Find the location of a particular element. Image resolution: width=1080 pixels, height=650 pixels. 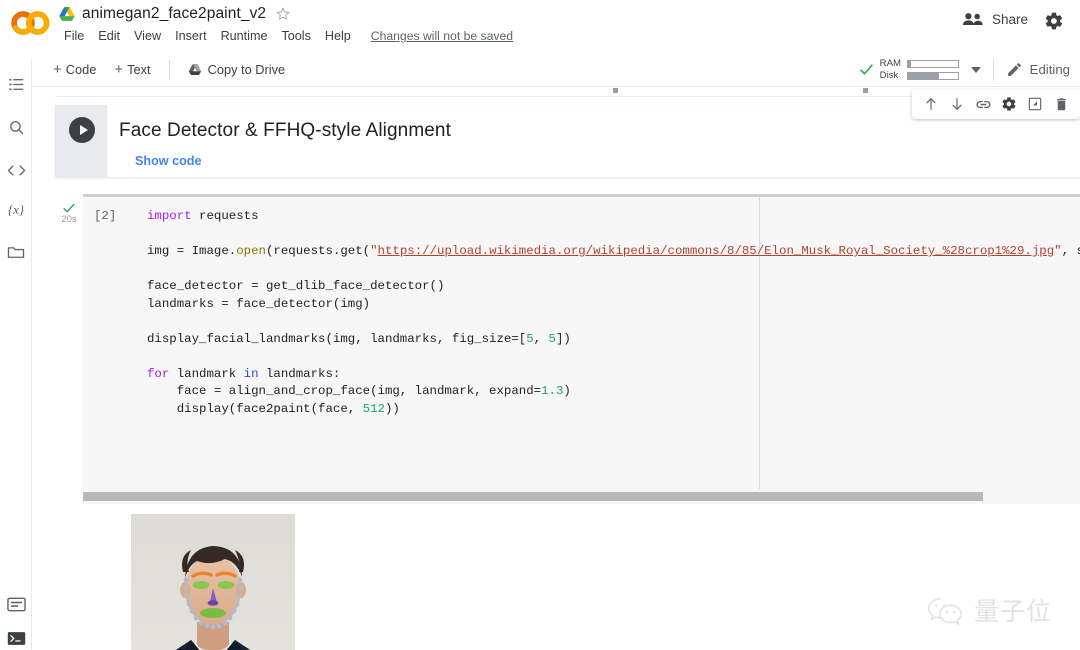

sidebar-item-terminal is located at coordinates (16, 636).